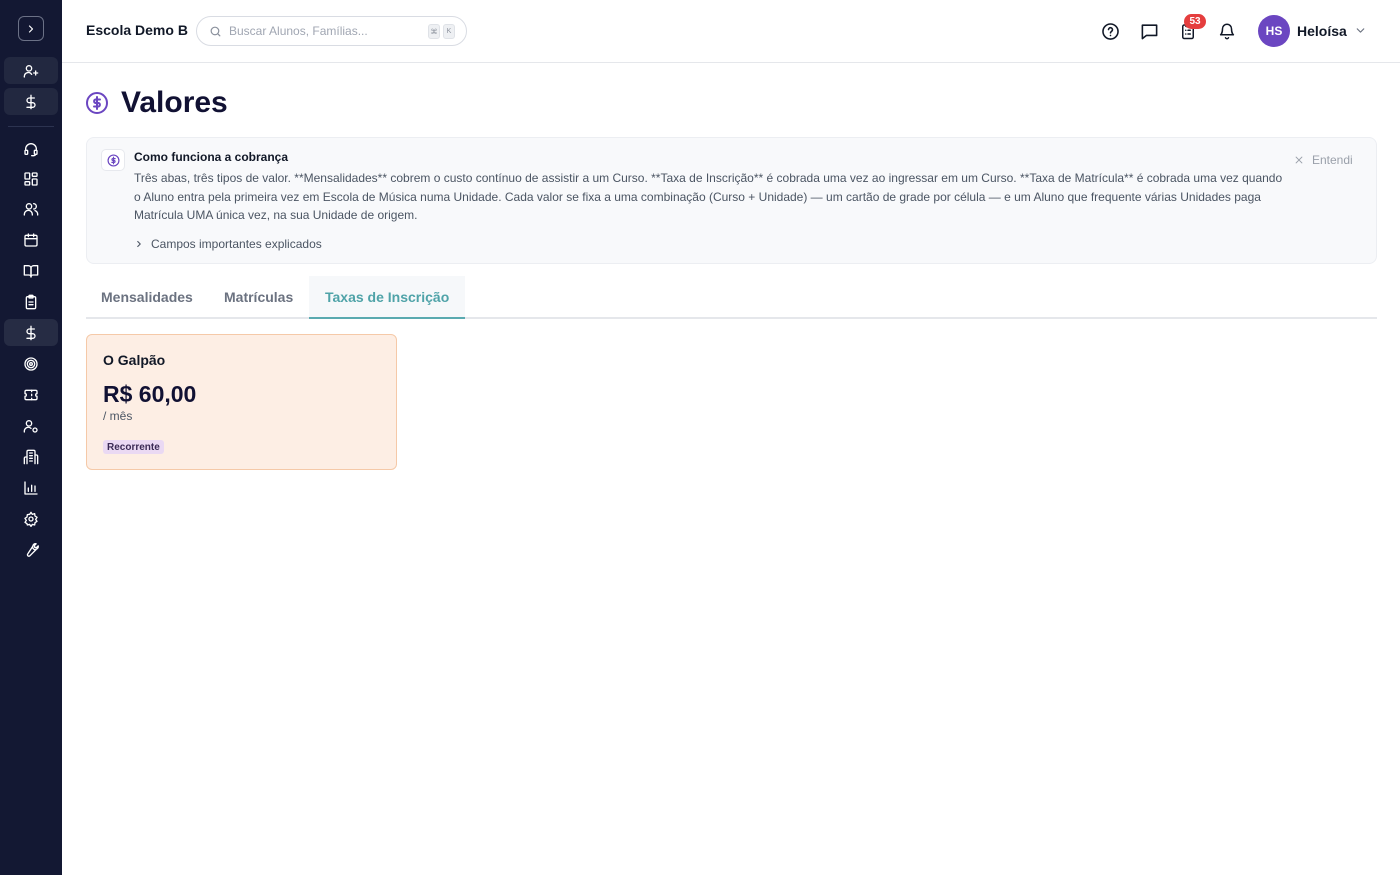 The width and height of the screenshot is (1400, 875). Describe the element at coordinates (150, 394) in the screenshot. I see `fee-card-price: R$ 60,00` at that location.